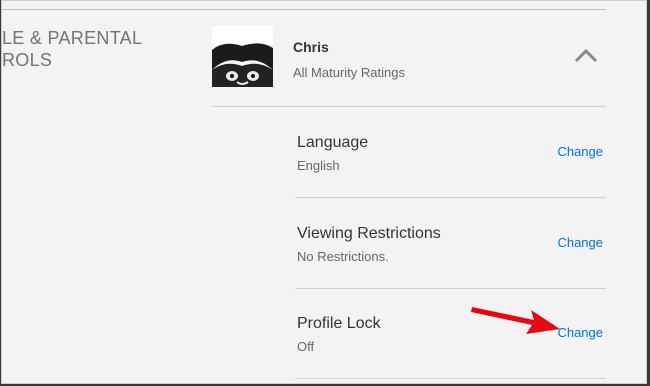 This screenshot has height=386, width=650. Describe the element at coordinates (516, 318) in the screenshot. I see `annotation-arrow-icon` at that location.